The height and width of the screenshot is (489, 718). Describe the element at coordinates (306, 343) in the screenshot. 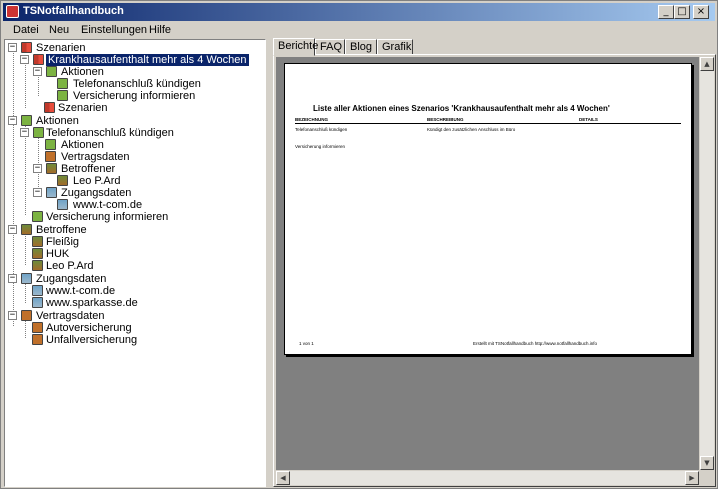

I see `page-info: 1 von 1` at that location.